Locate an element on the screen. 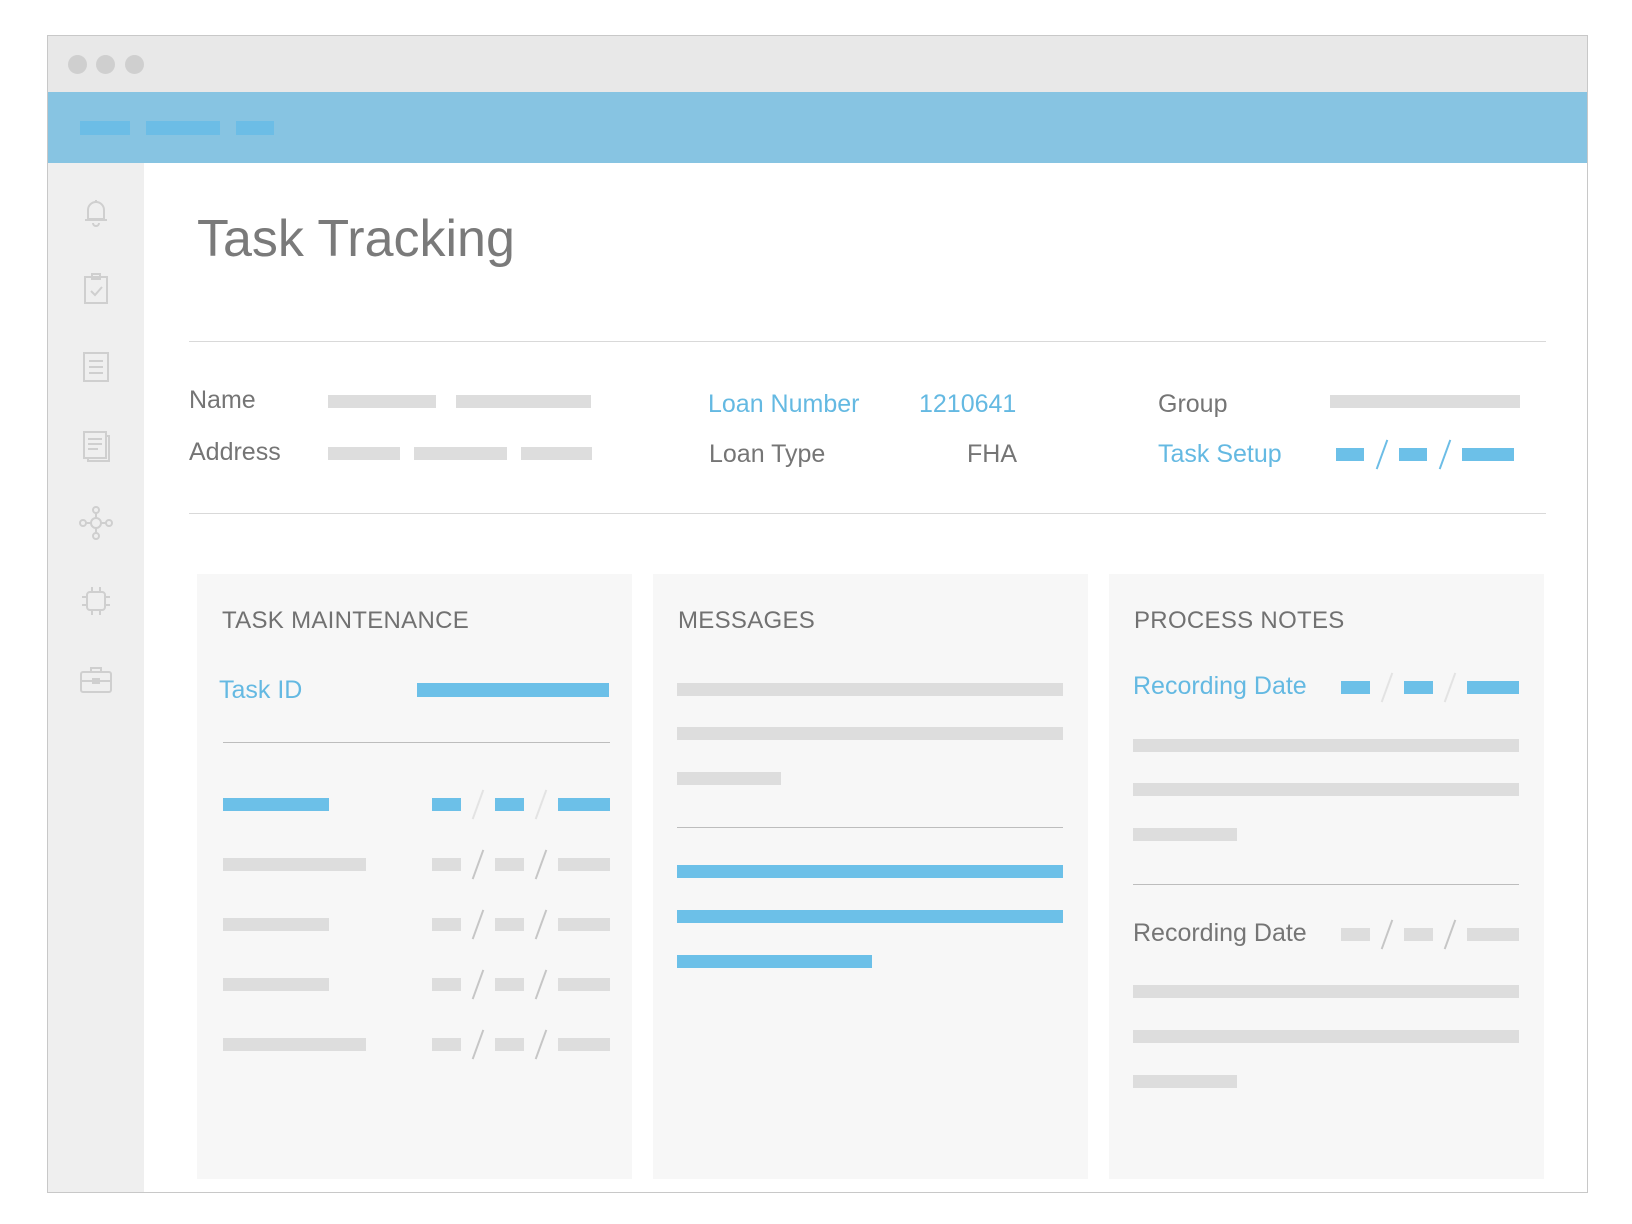  sidebar is located at coordinates (96, 677).